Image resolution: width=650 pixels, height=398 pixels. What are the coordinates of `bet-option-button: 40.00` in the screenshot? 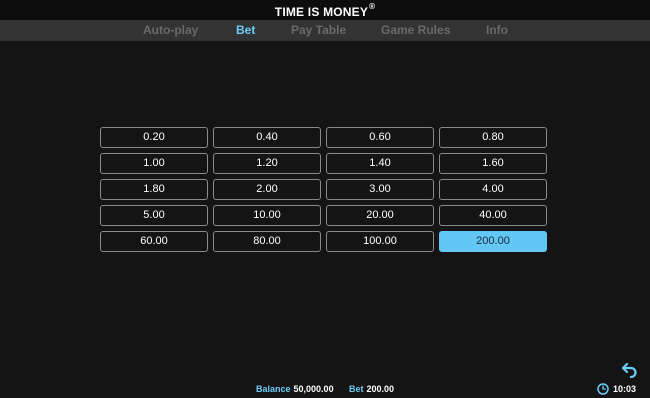 It's located at (493, 215).